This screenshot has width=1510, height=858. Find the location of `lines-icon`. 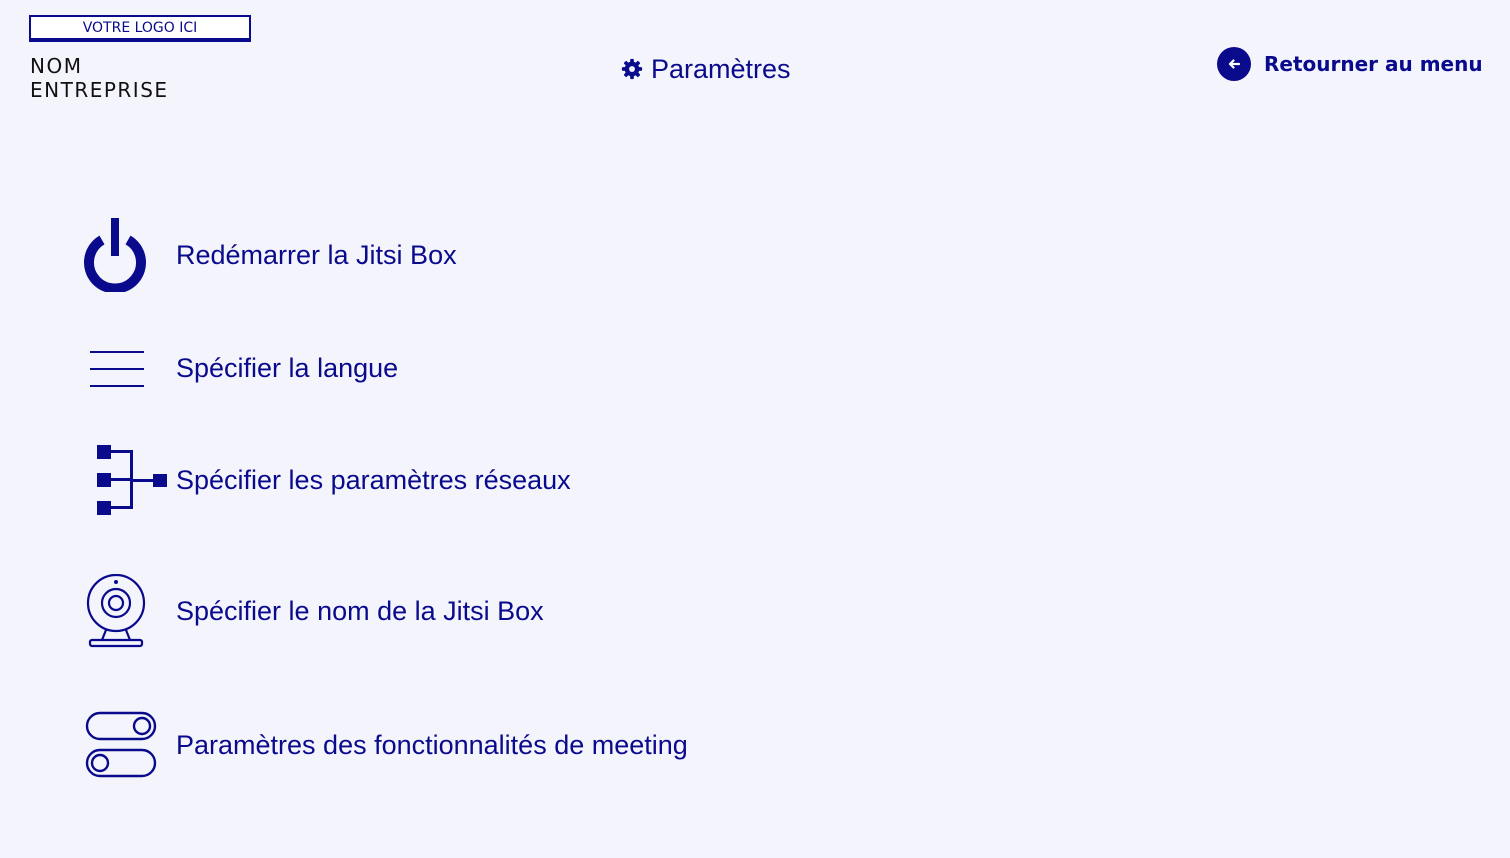

lines-icon is located at coordinates (128, 368).